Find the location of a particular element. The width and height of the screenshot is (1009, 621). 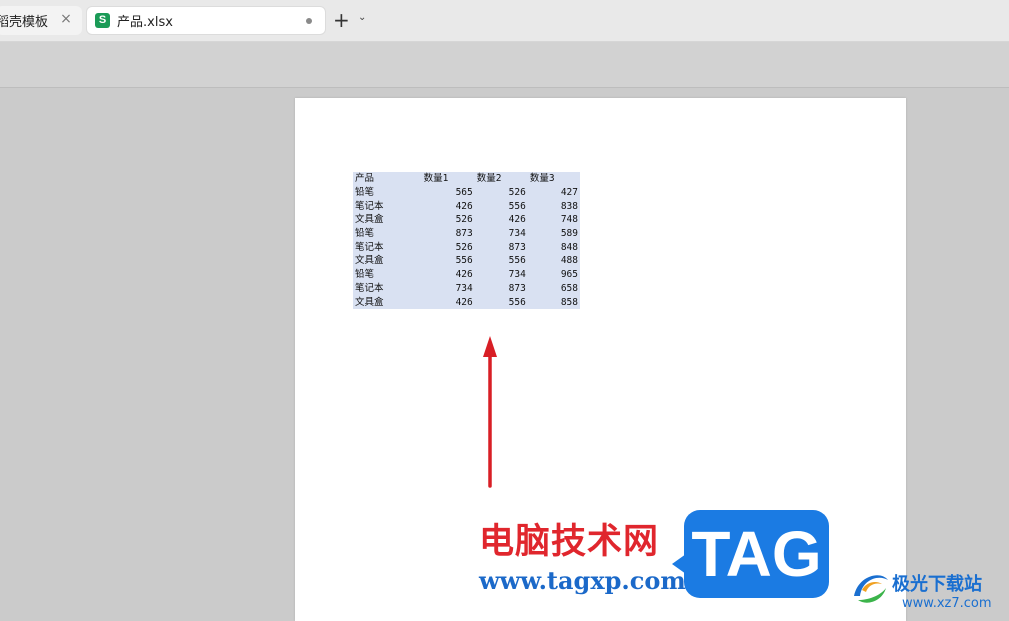

table-row: 文具盒 556 556 488 is located at coordinates (466, 261).